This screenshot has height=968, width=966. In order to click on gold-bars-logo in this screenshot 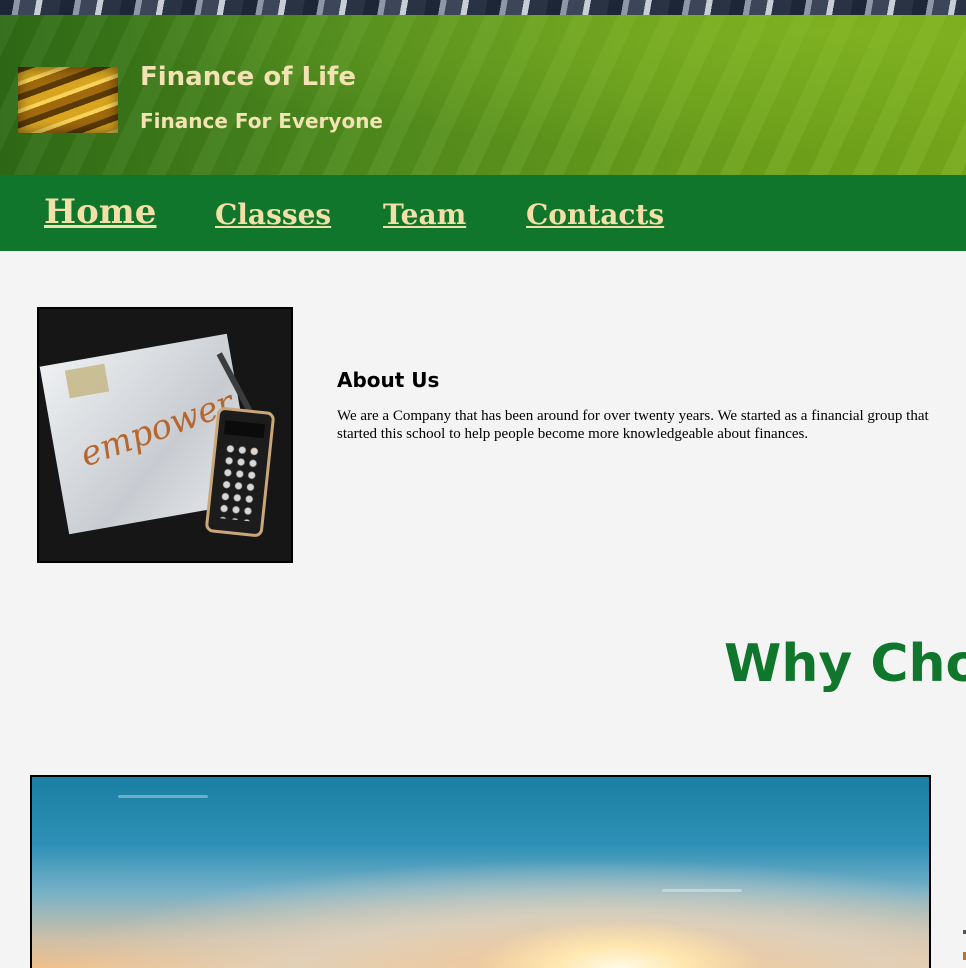, I will do `click(68, 100)`.